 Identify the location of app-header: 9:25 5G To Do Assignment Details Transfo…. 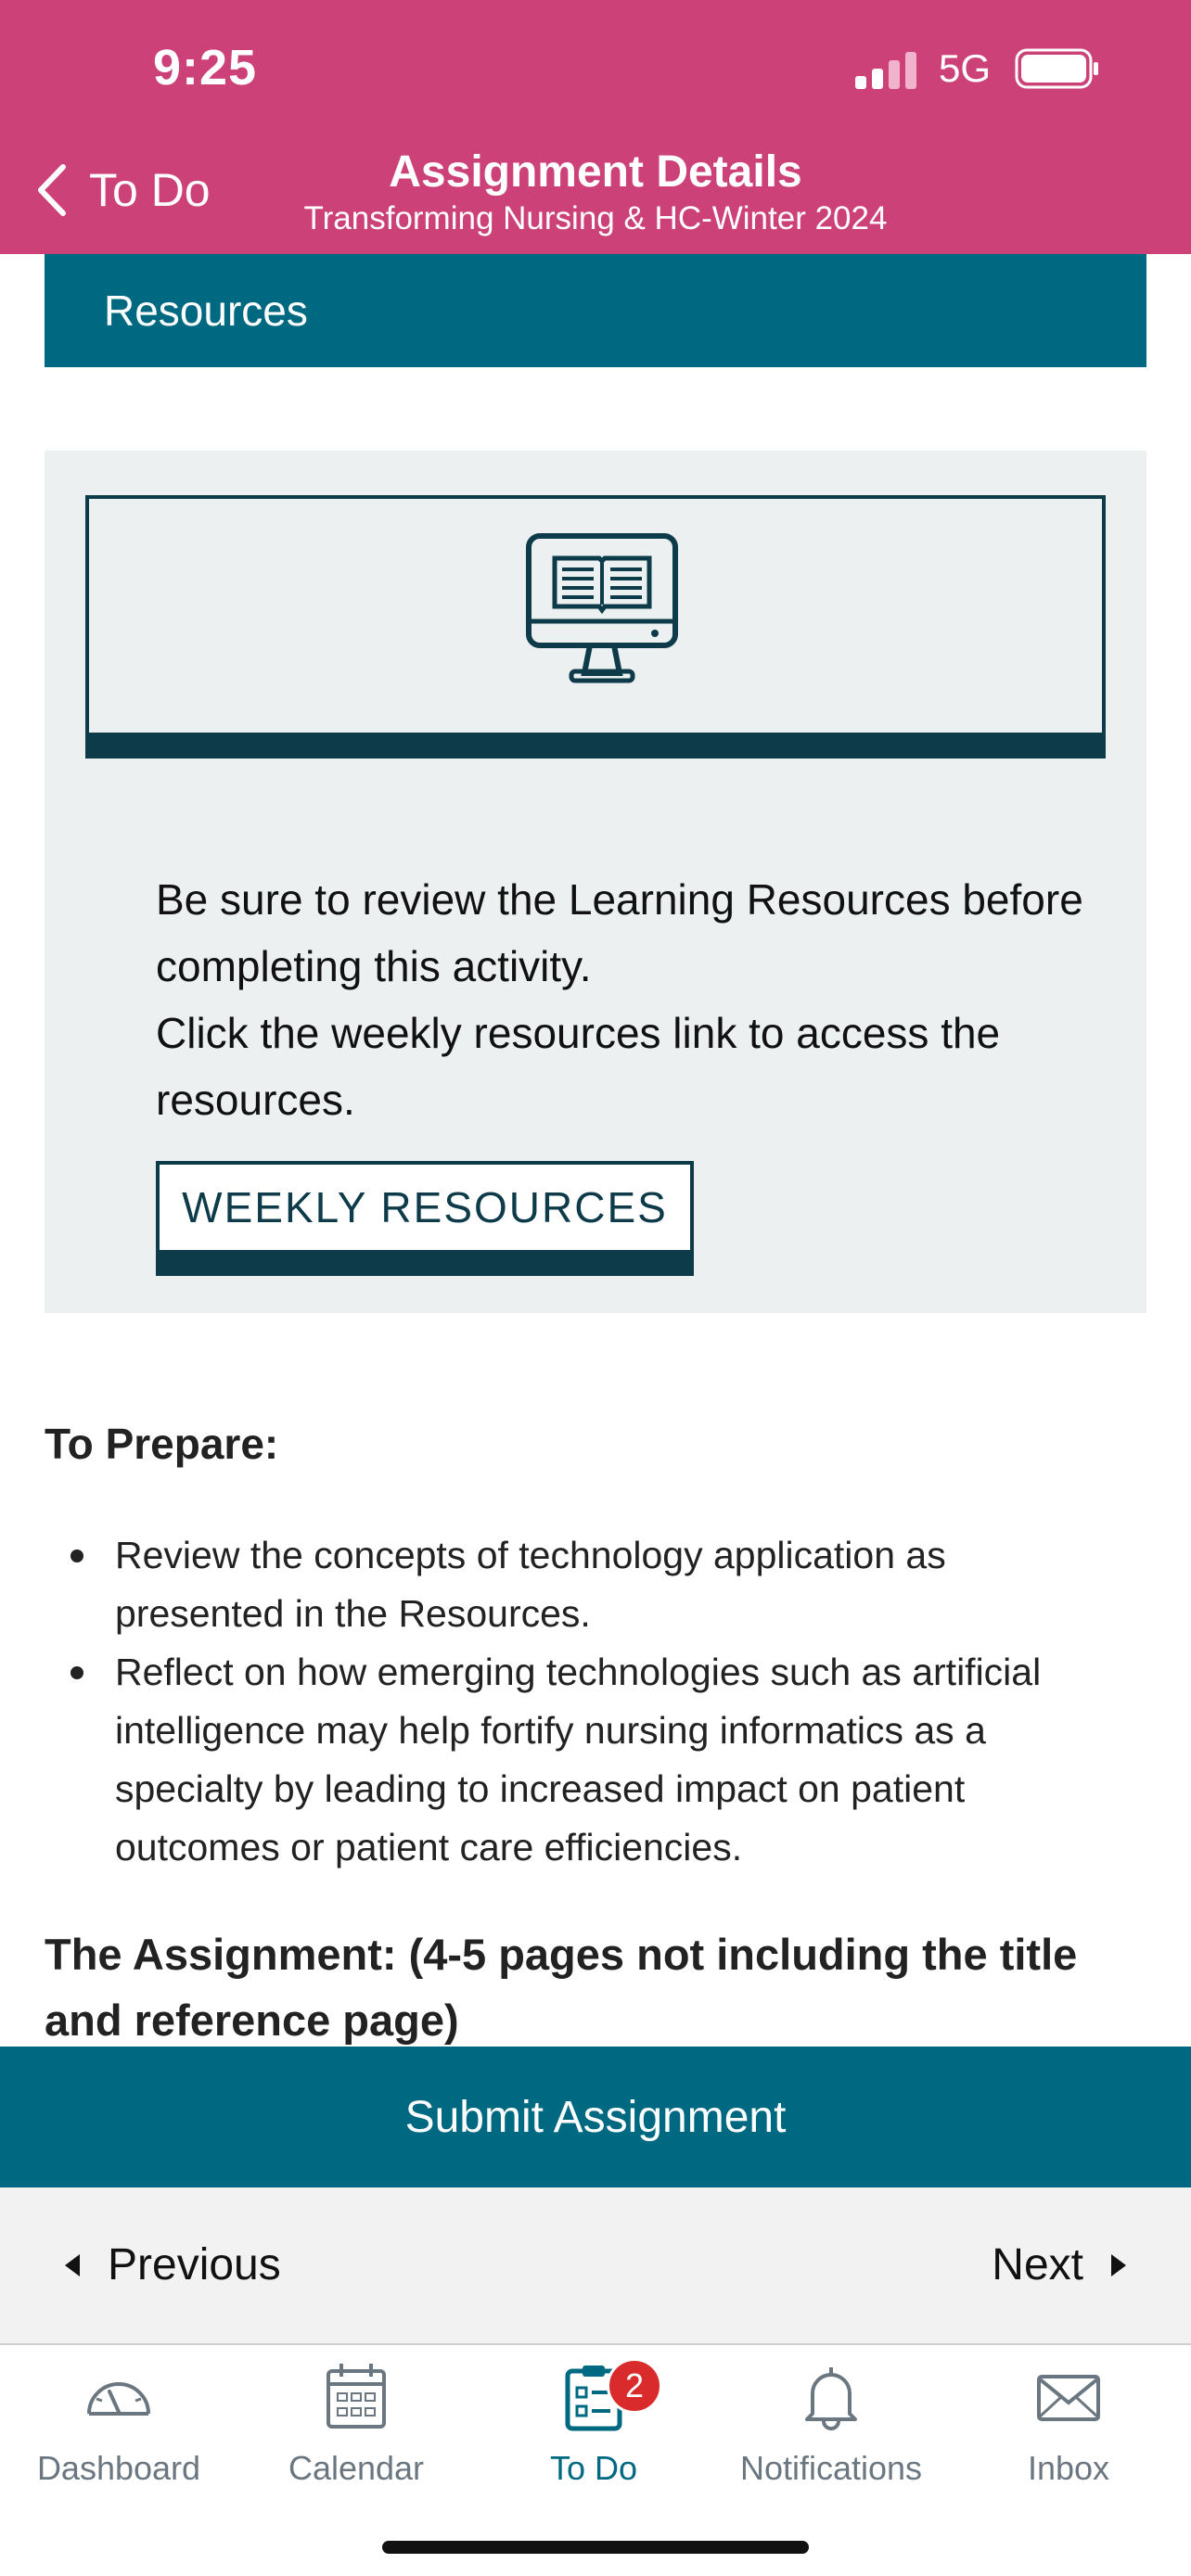
(595, 127).